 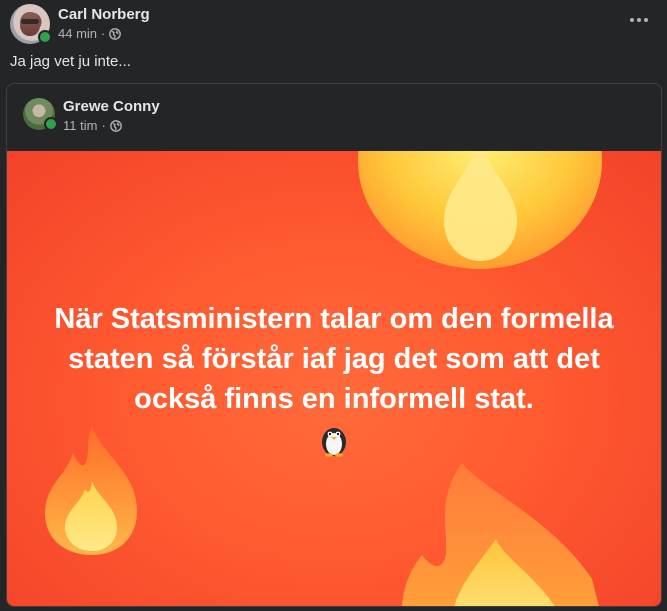 What do you see at coordinates (334, 442) in the screenshot?
I see `penguin-emoji` at bounding box center [334, 442].